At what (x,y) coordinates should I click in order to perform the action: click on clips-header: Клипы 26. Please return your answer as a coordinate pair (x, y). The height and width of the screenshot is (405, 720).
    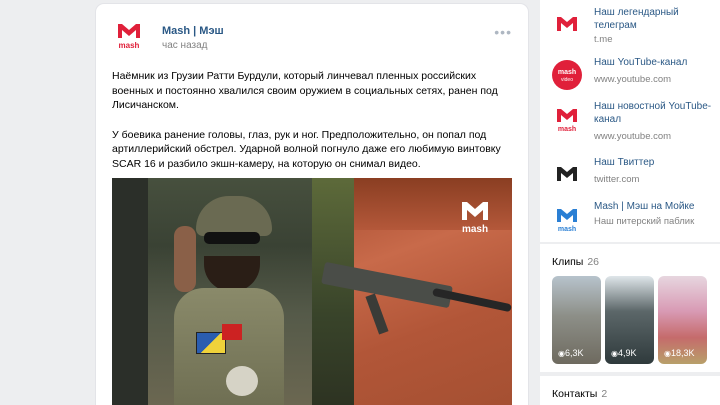
    Looking at the image, I should click on (575, 262).